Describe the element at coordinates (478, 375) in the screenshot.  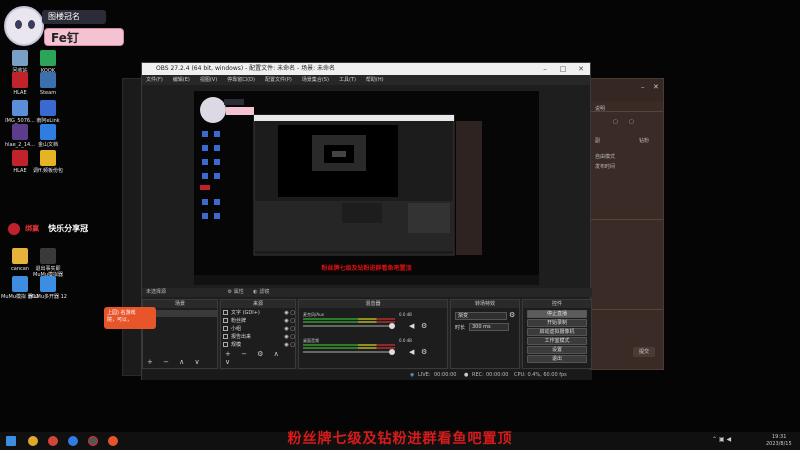
I see `rec-label: REC:` at that location.